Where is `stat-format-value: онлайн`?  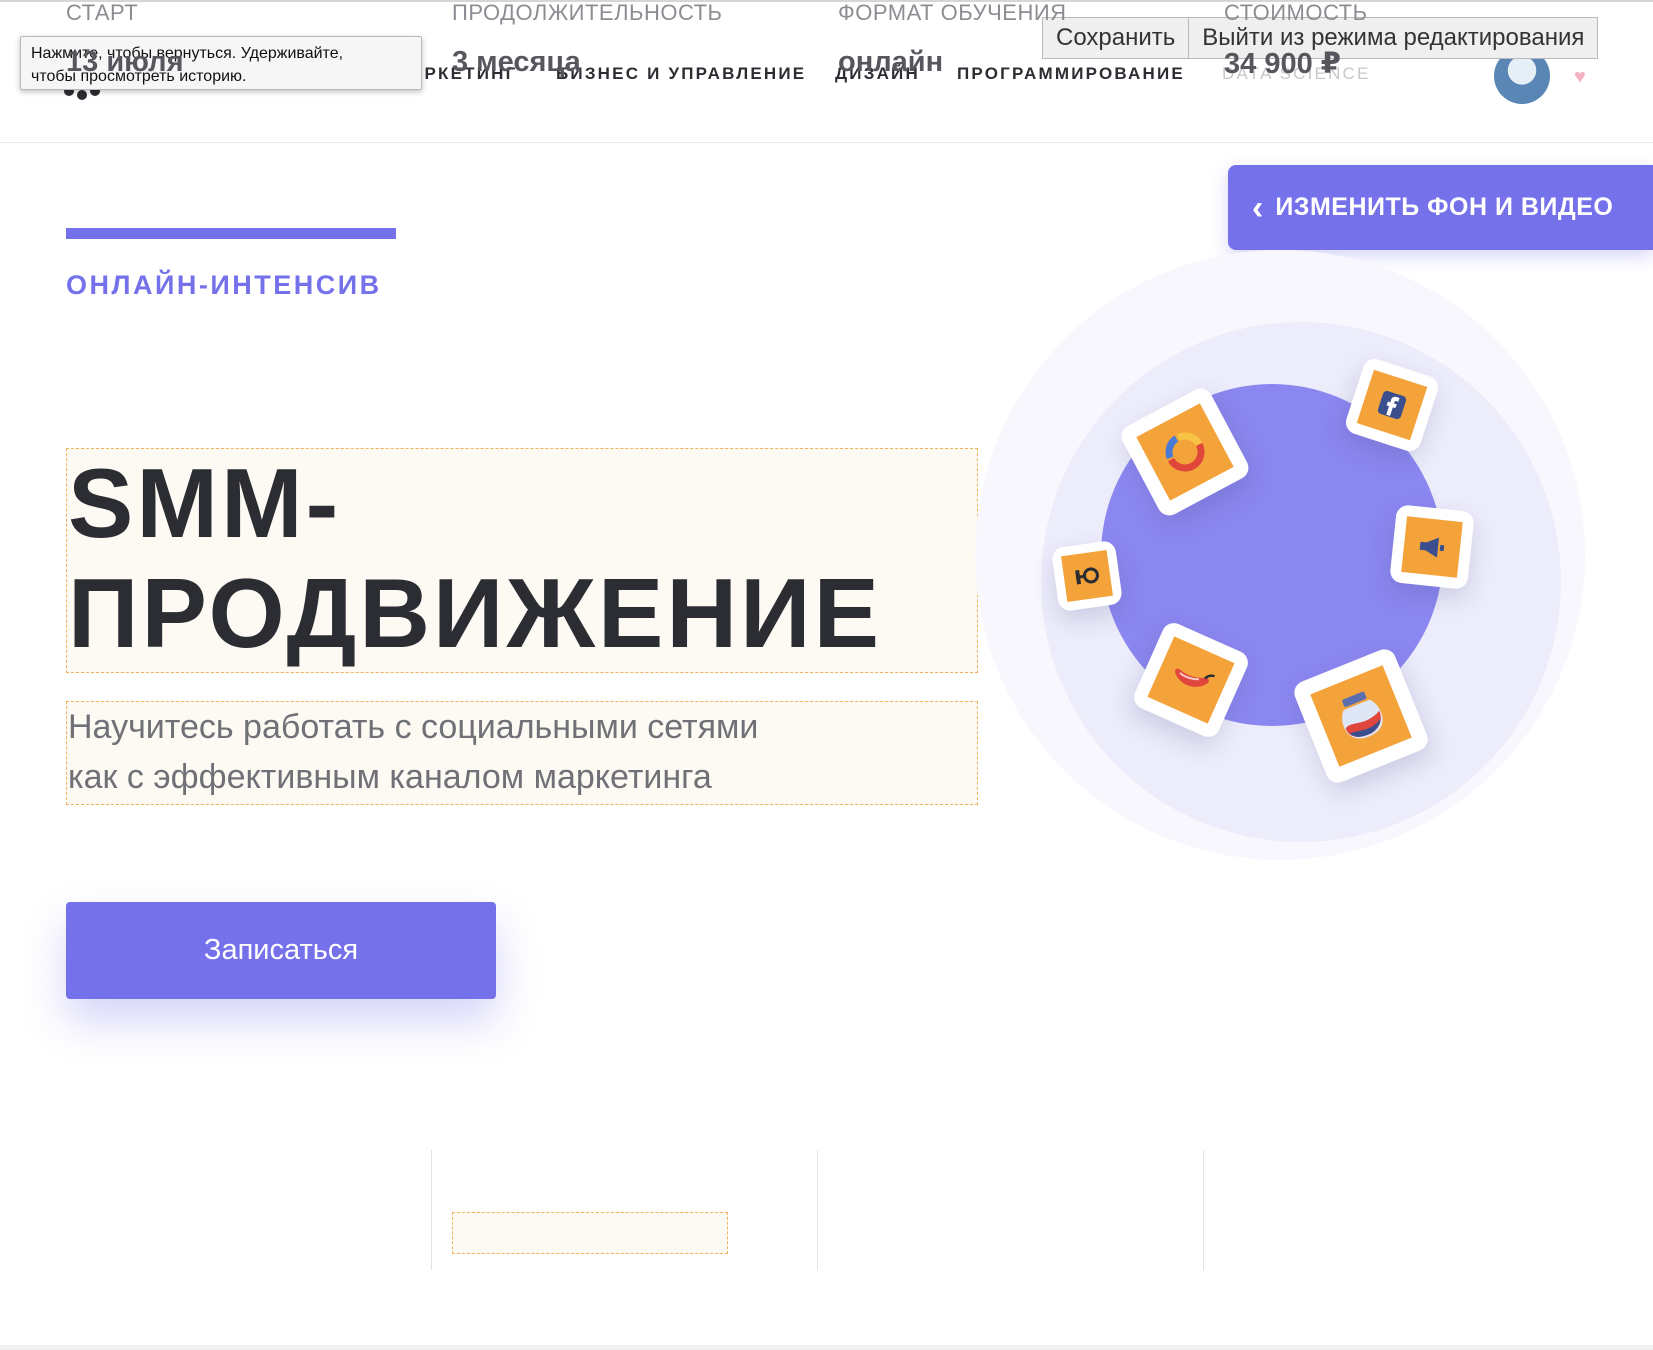
stat-format-value: онлайн is located at coordinates (891, 62).